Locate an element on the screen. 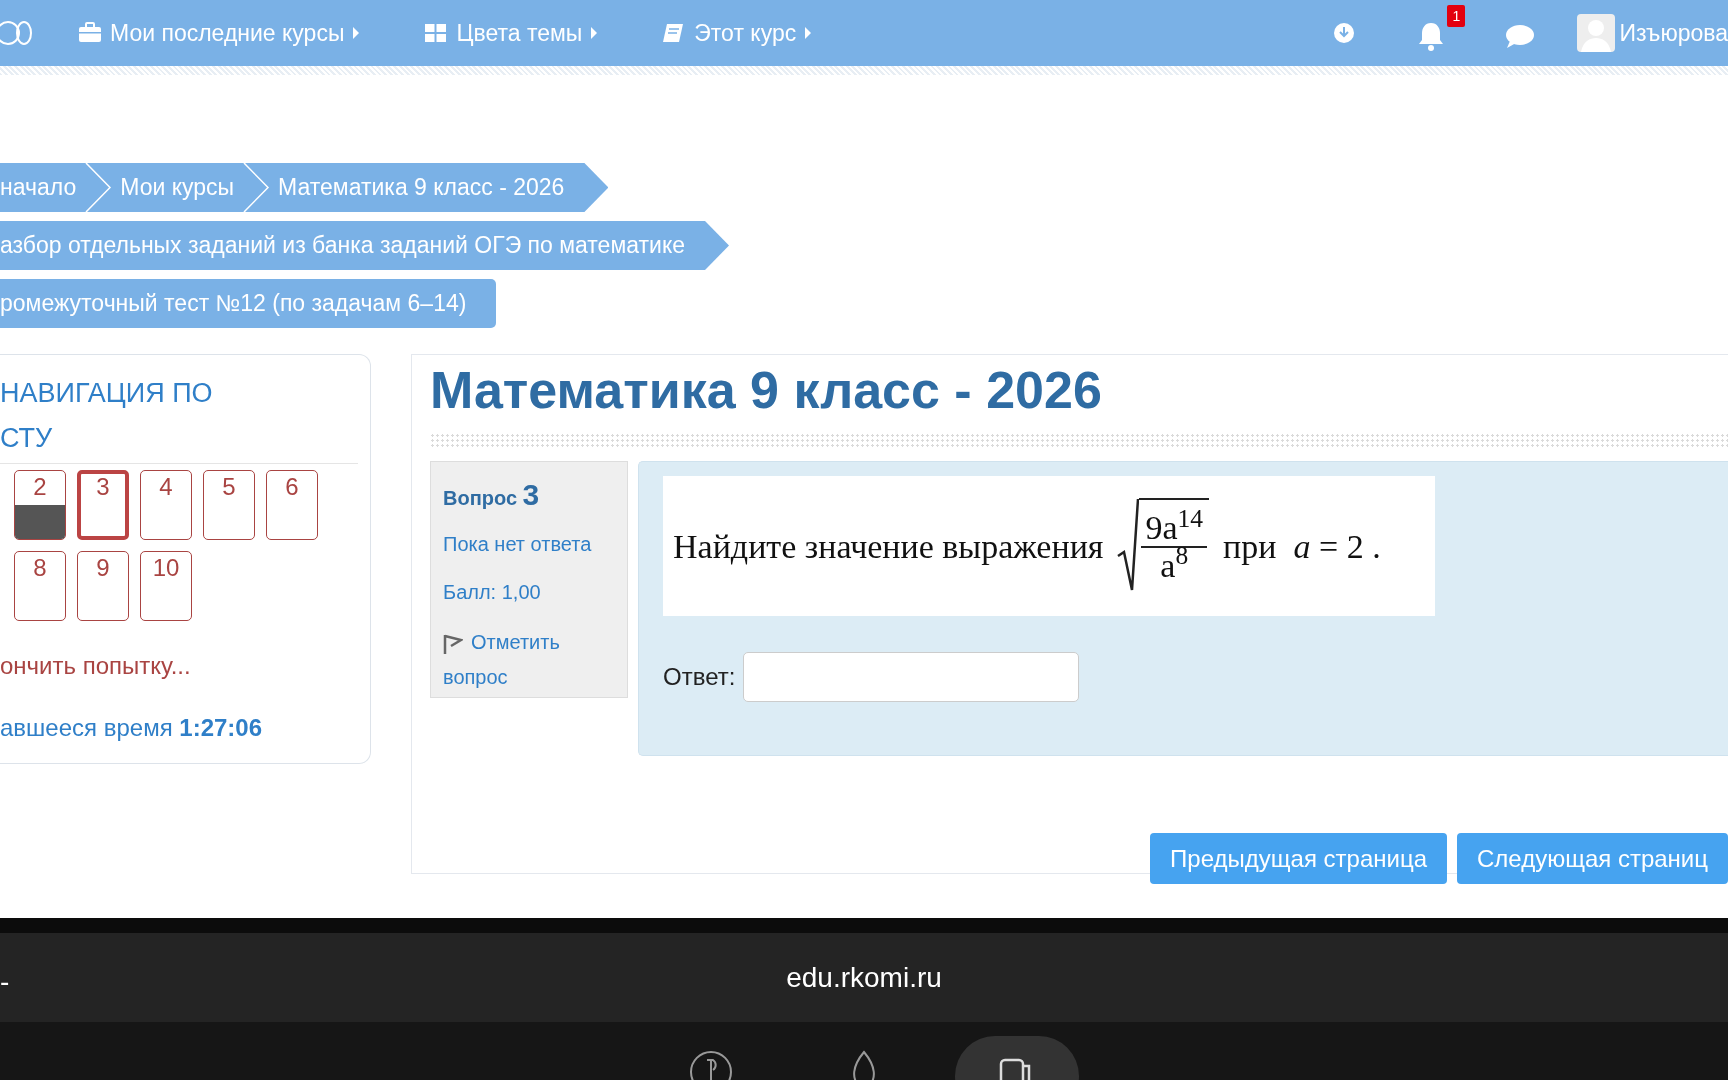 This screenshot has height=1080, width=1728. download-icon is located at coordinates (1344, 33).